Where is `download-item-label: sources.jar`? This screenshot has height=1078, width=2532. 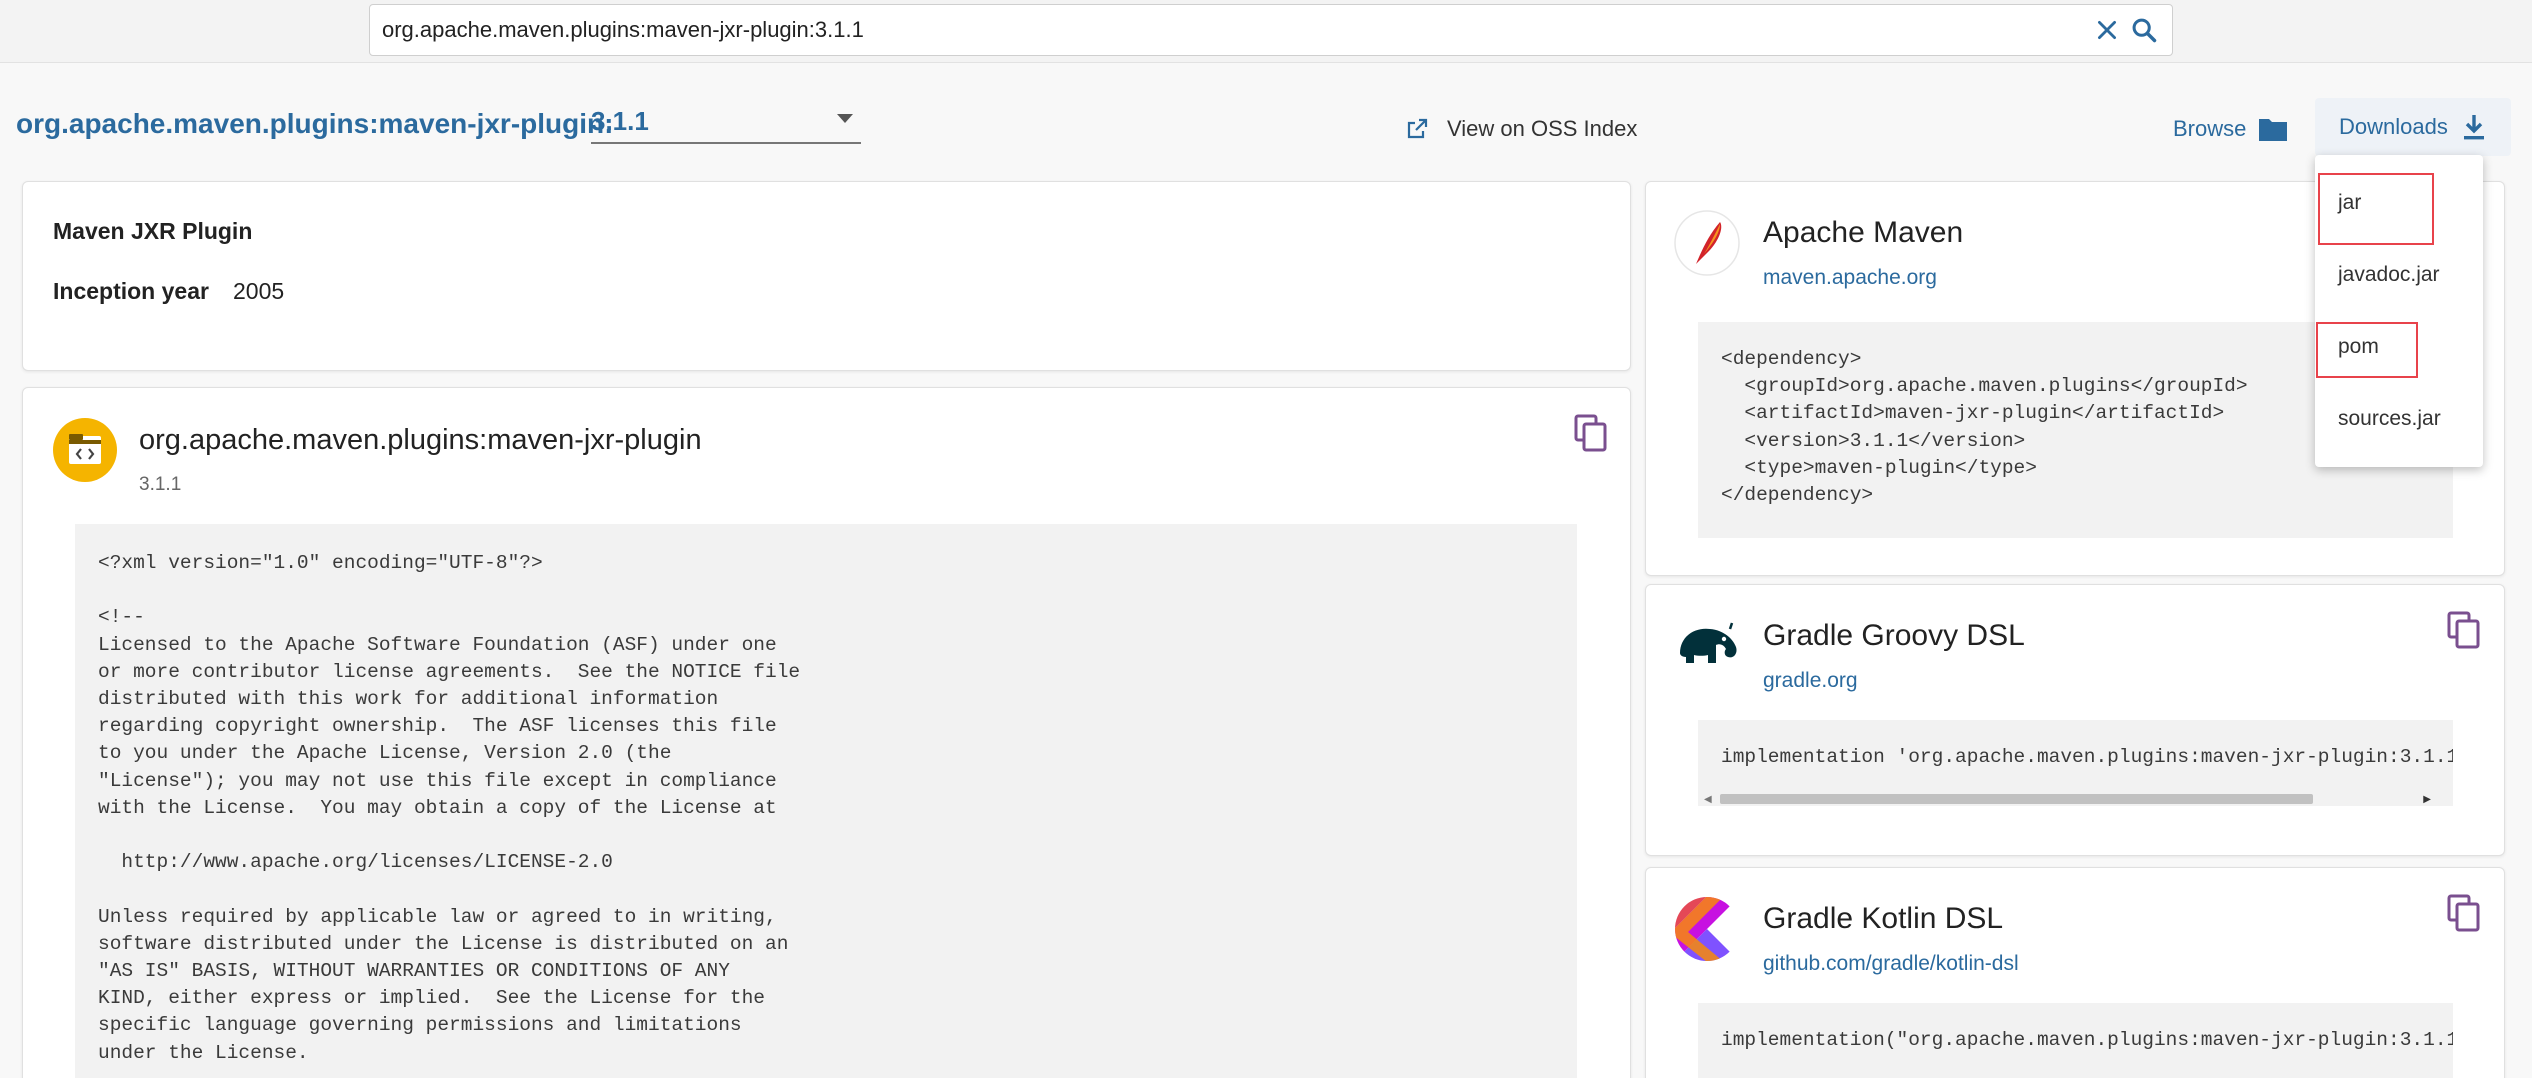 download-item-label: sources.jar is located at coordinates (2389, 418).